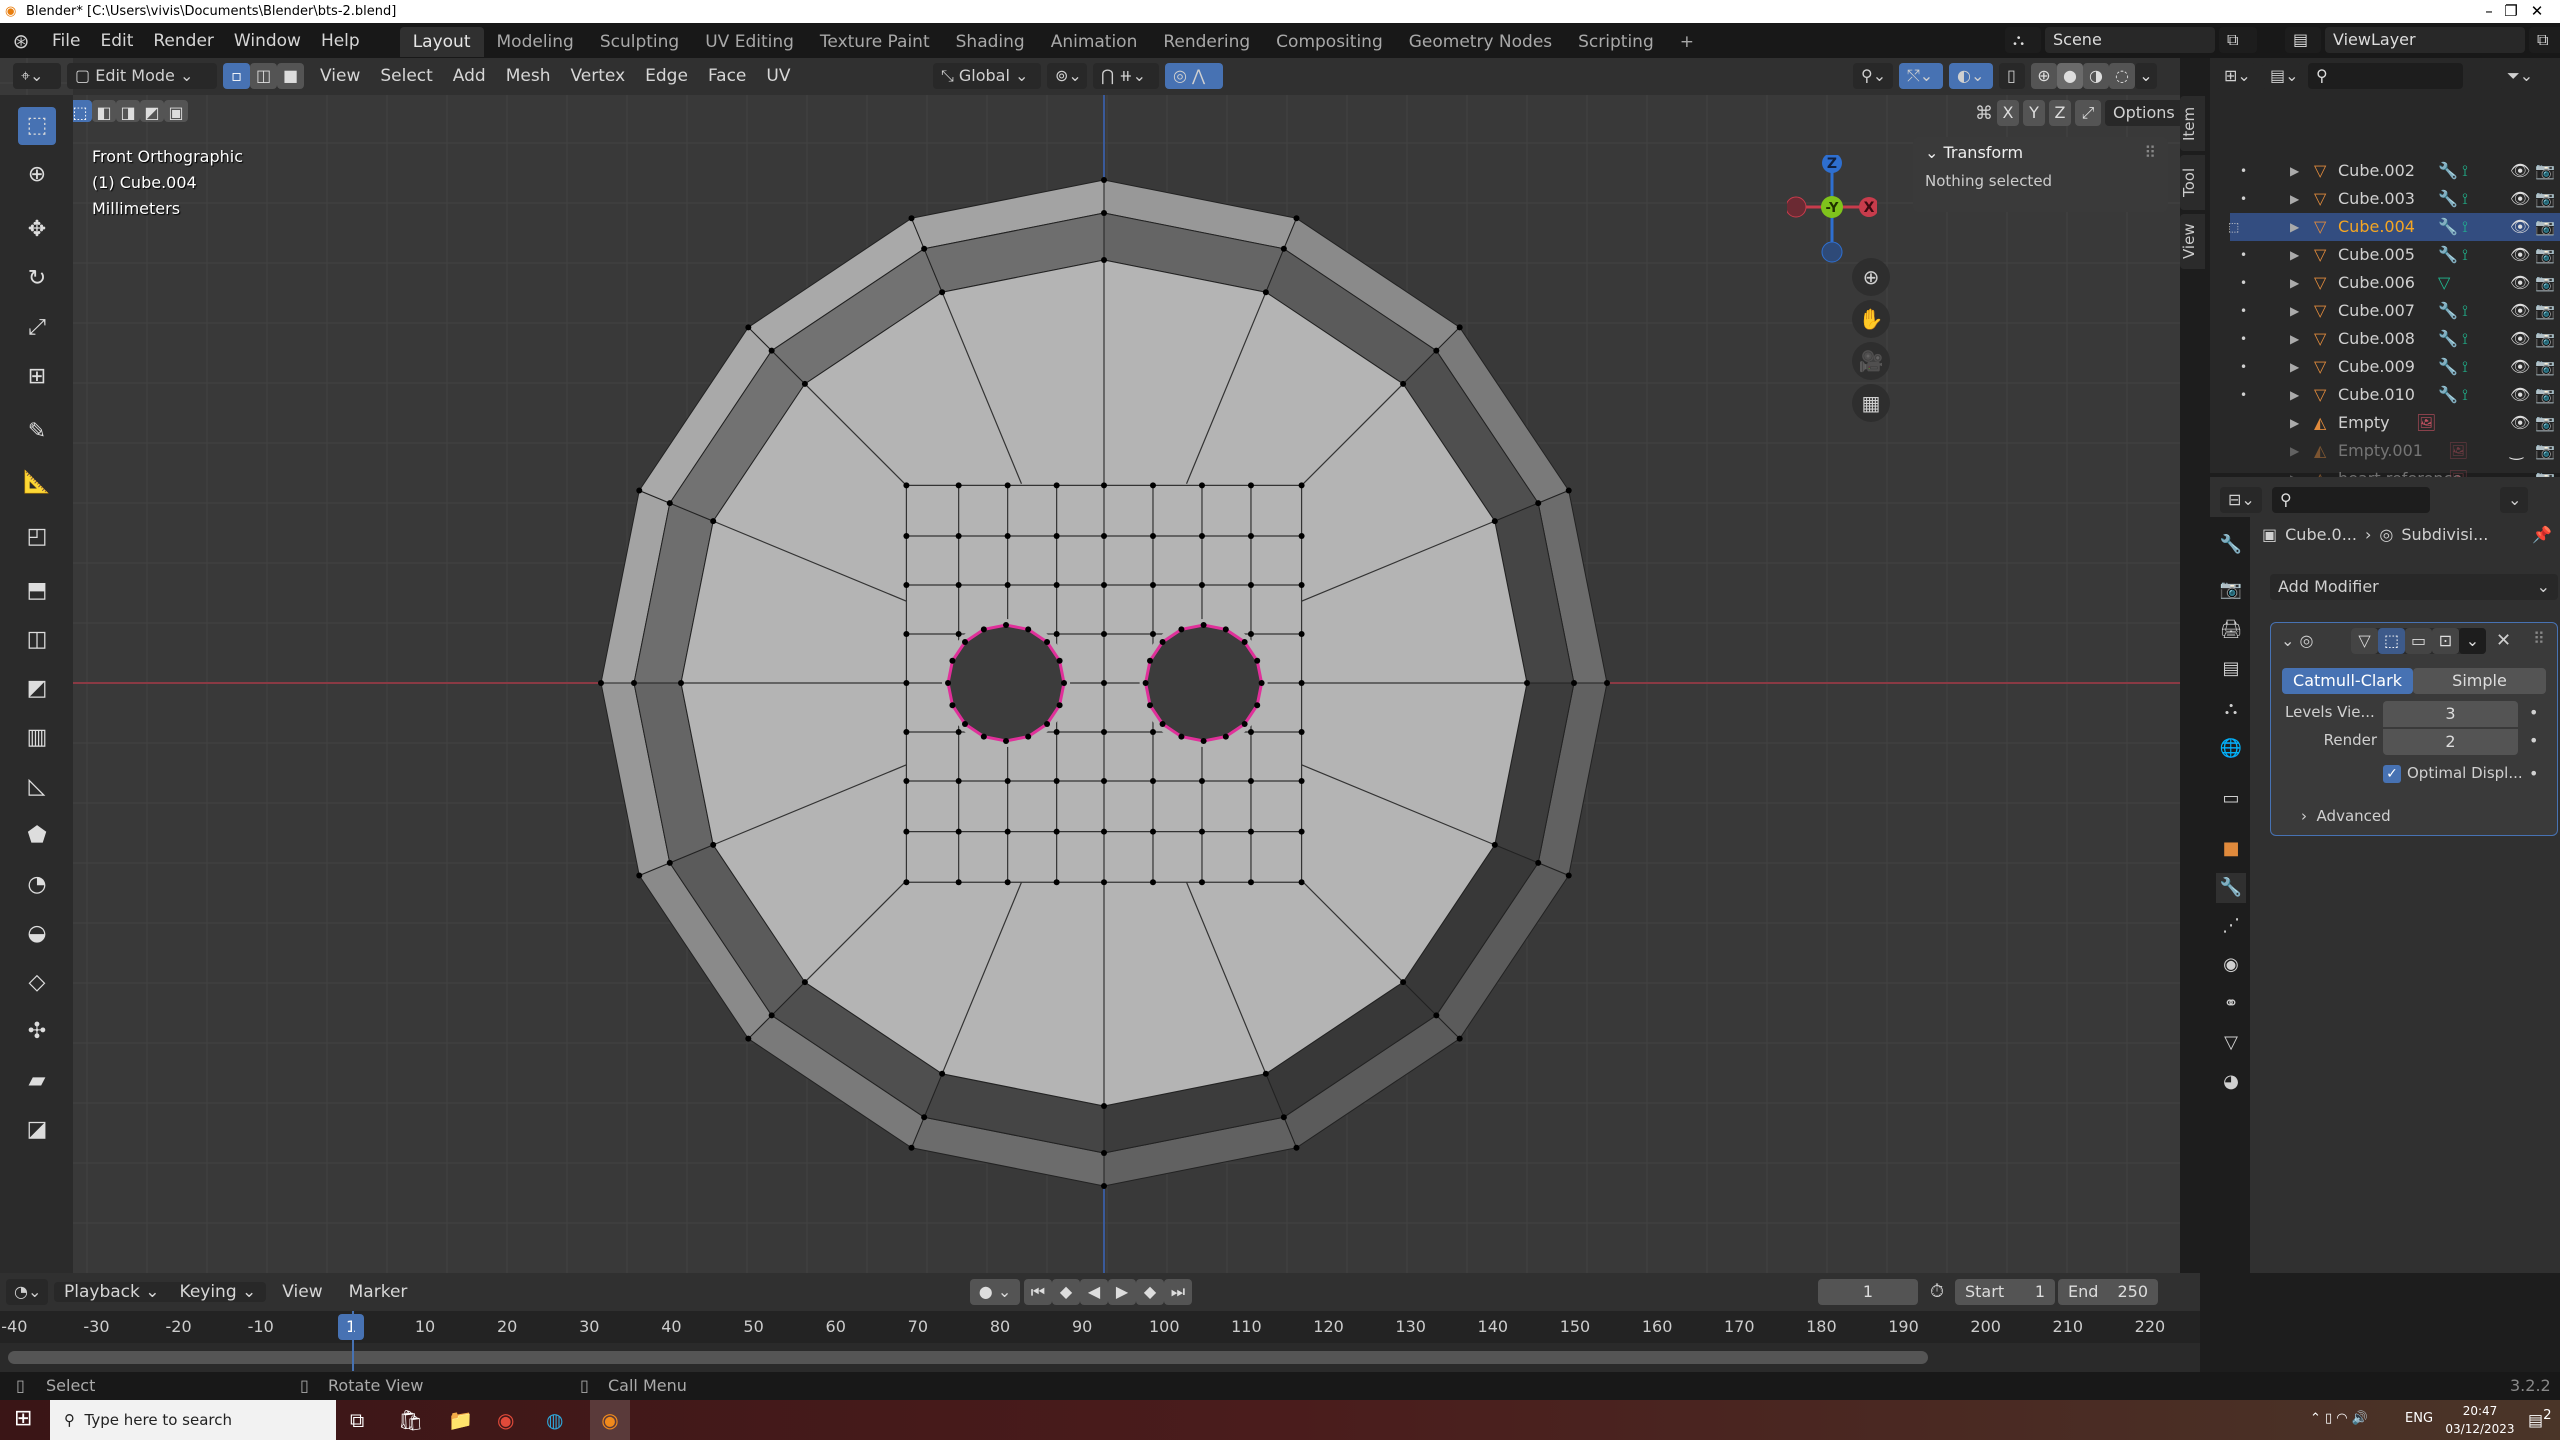 The image size is (2560, 1440). I want to click on prev-keyframe-icon: ◆, so click(1066, 1292).